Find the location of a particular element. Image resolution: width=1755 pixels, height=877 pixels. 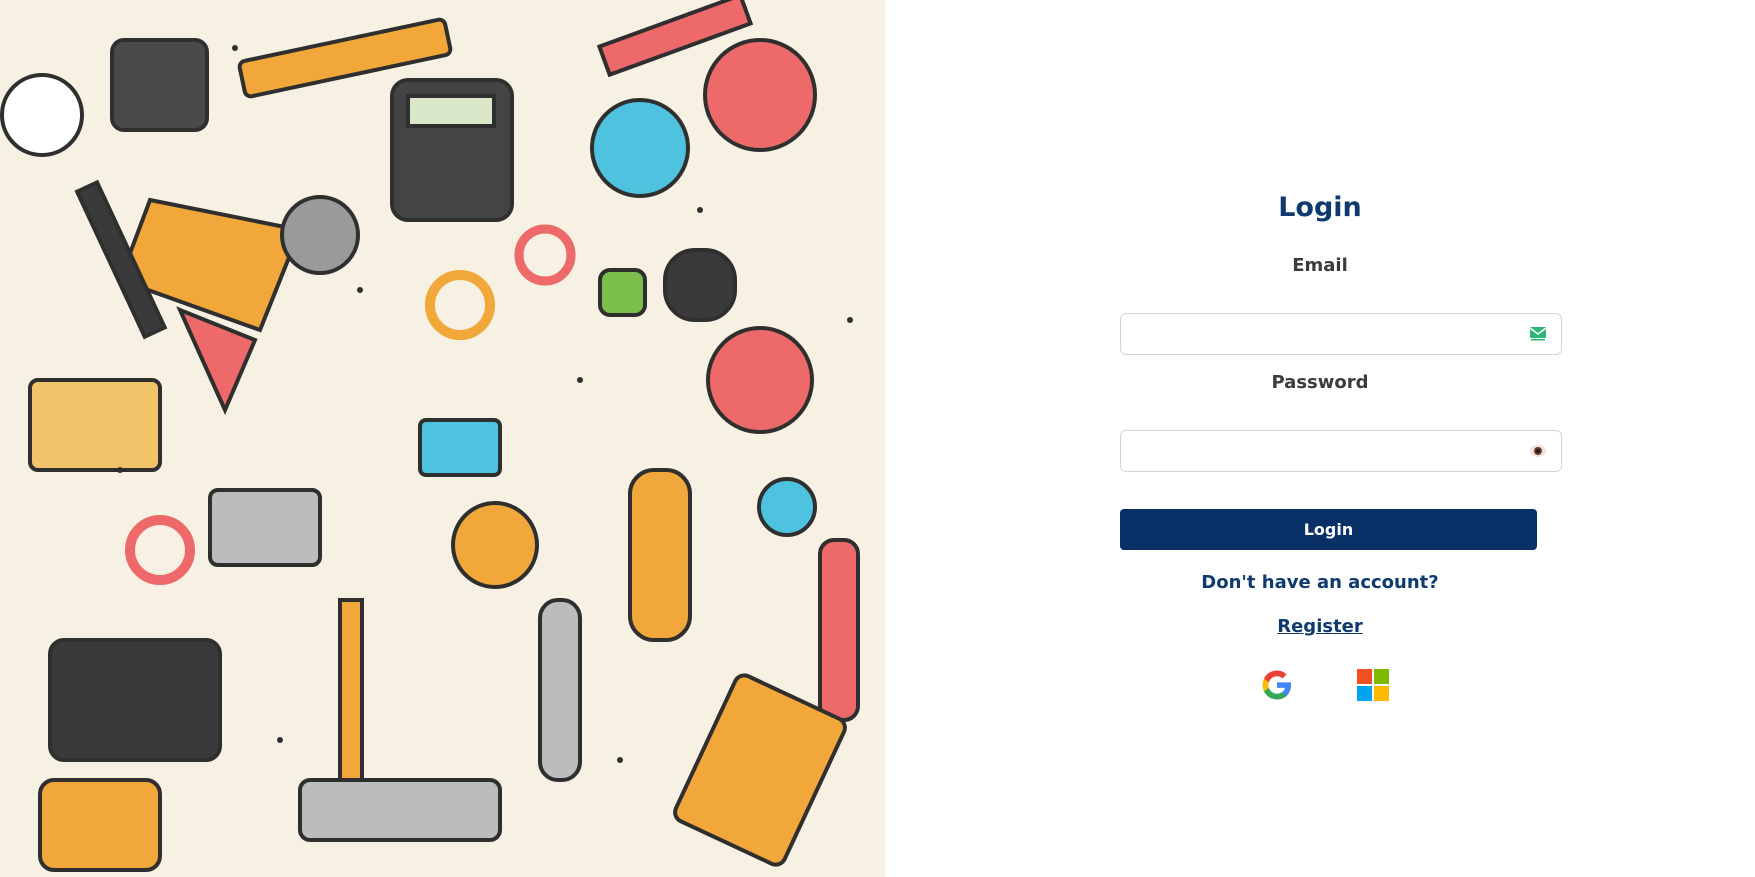

register-row: Register is located at coordinates (1320, 626).